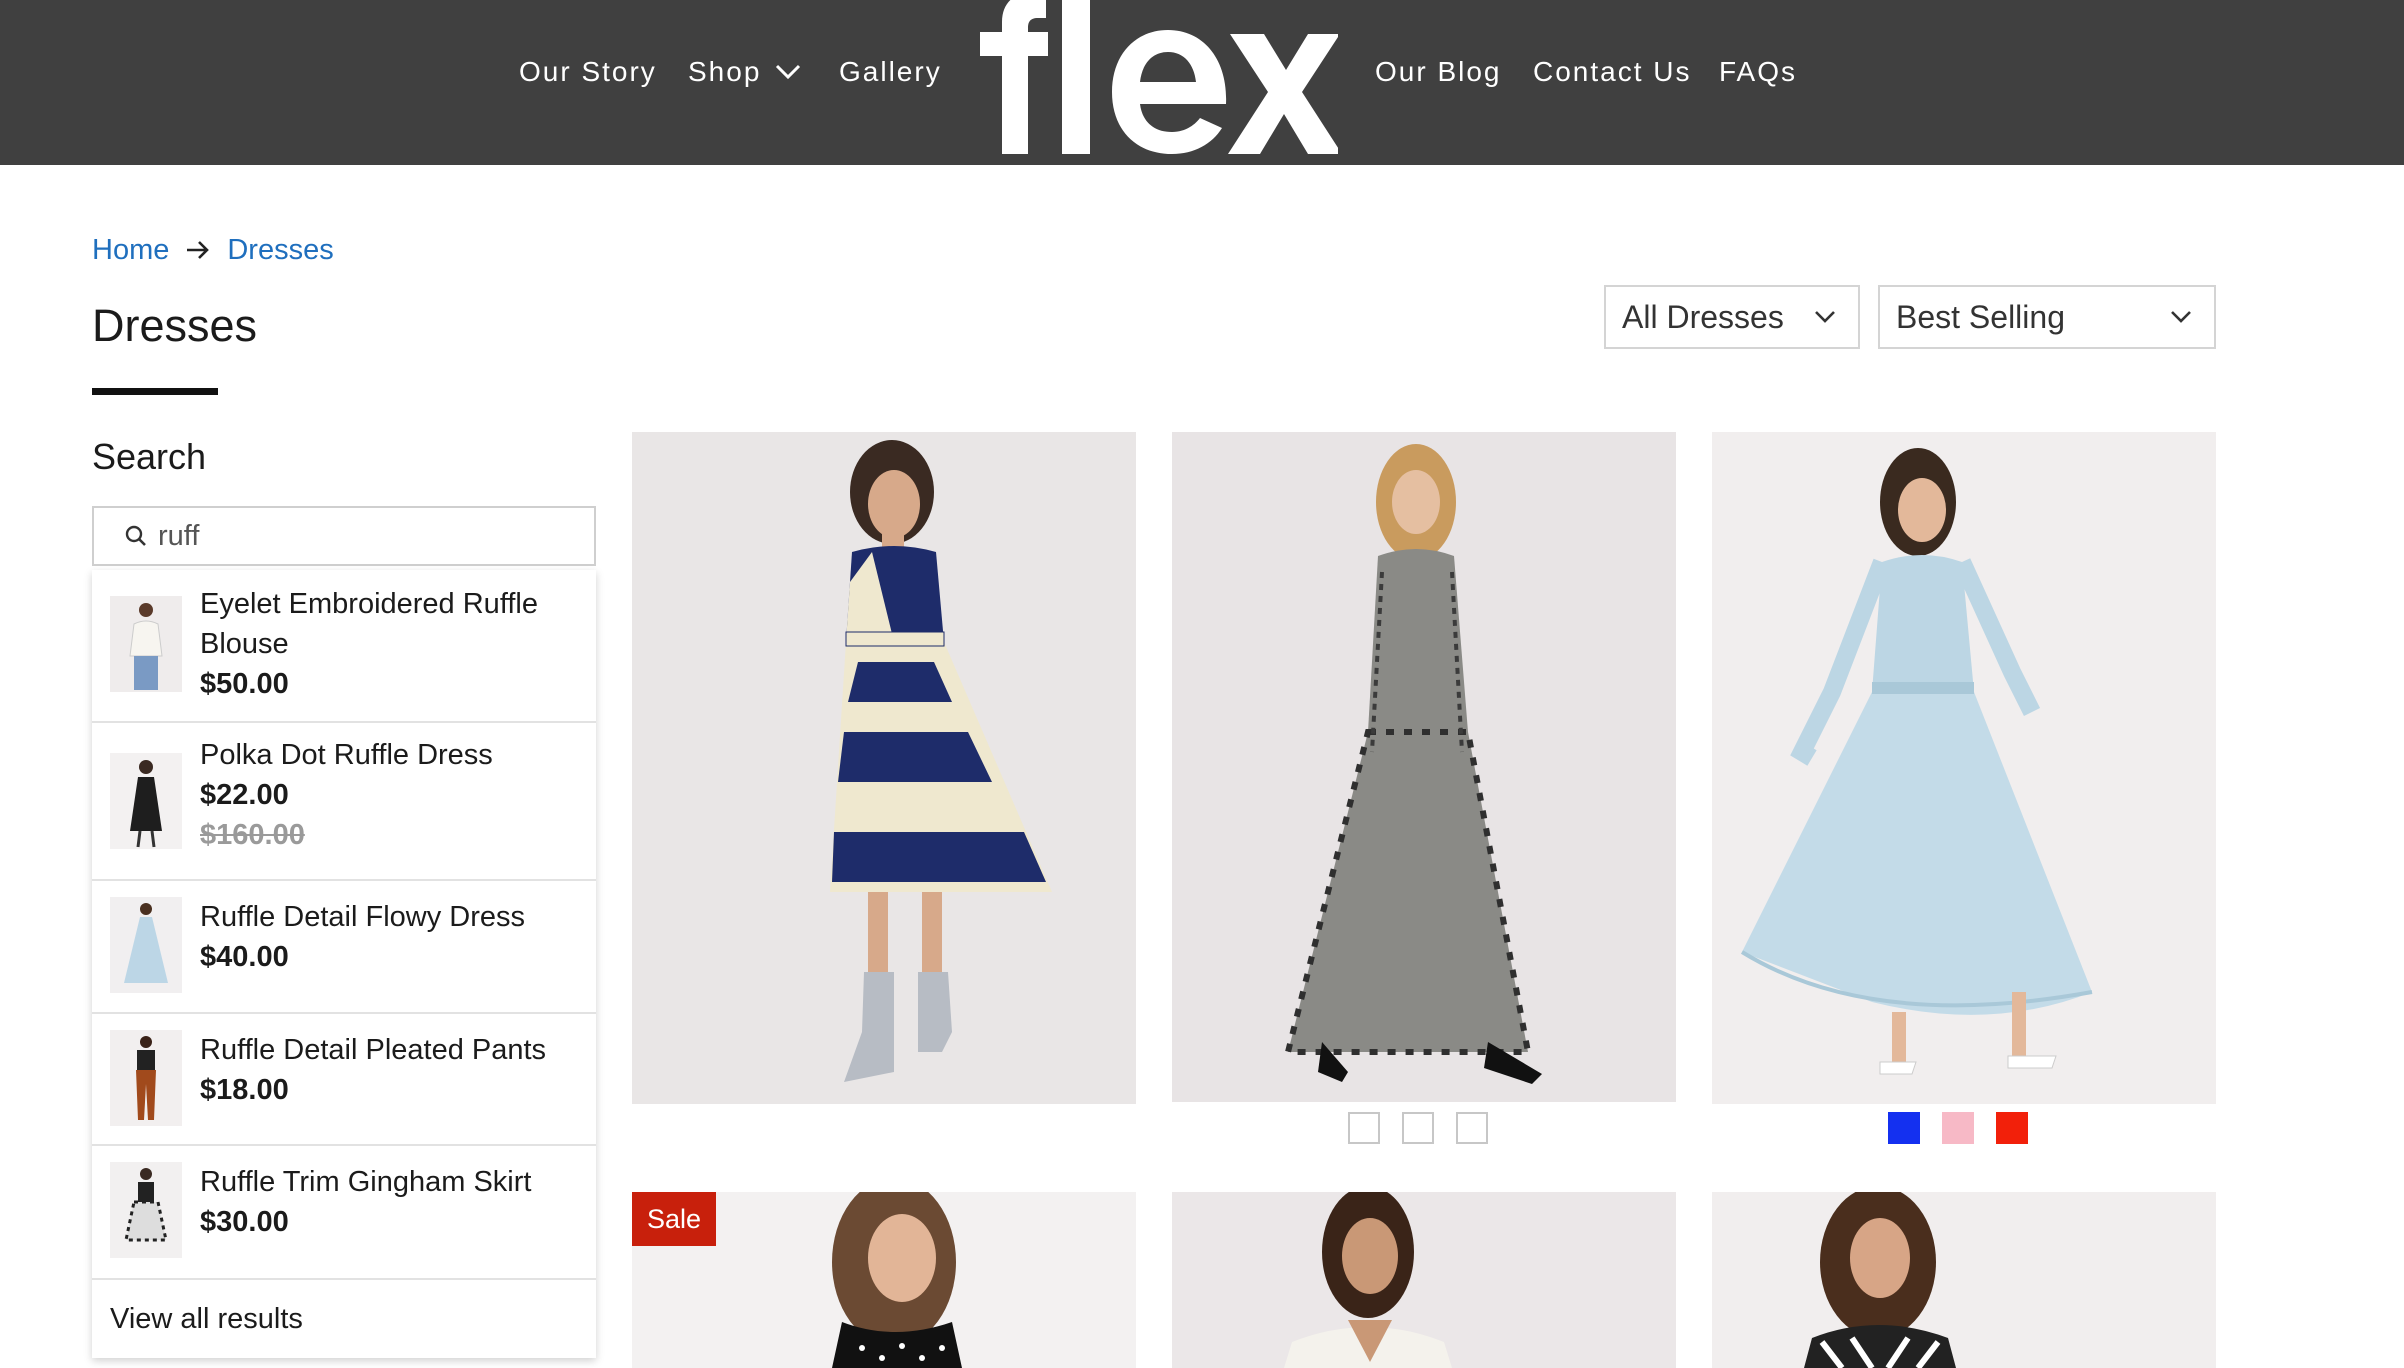 The height and width of the screenshot is (1368, 2404). I want to click on title-underline, so click(155, 391).